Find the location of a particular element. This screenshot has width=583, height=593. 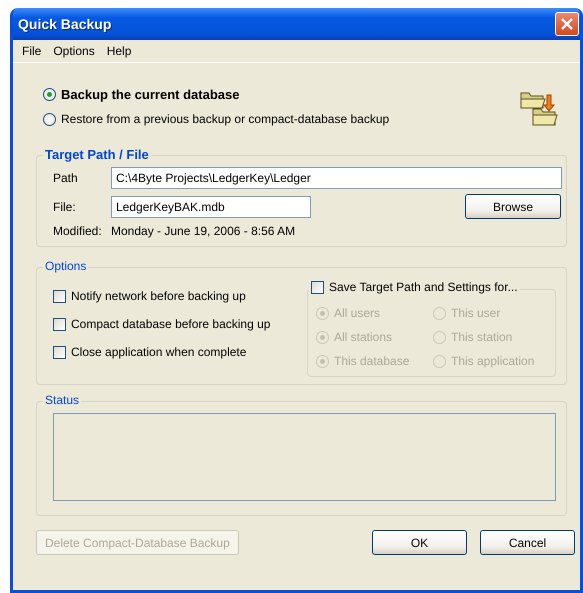

checkbox-label: Close application when complete is located at coordinates (158, 352).